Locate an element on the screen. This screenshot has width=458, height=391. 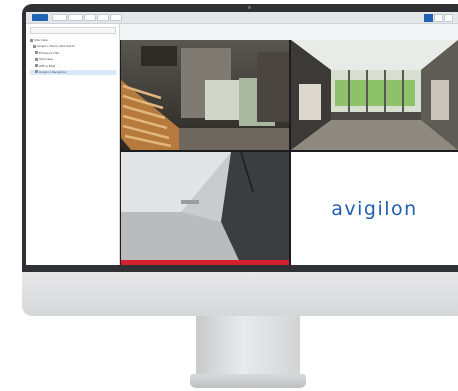
camera-tile-staircase is located at coordinates (205, 95).